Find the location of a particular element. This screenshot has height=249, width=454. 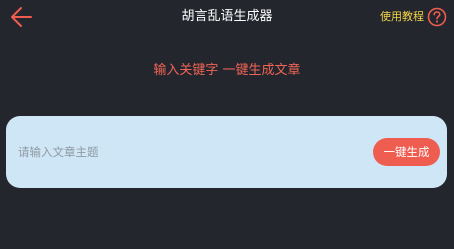

question-circle-icon is located at coordinates (437, 17).